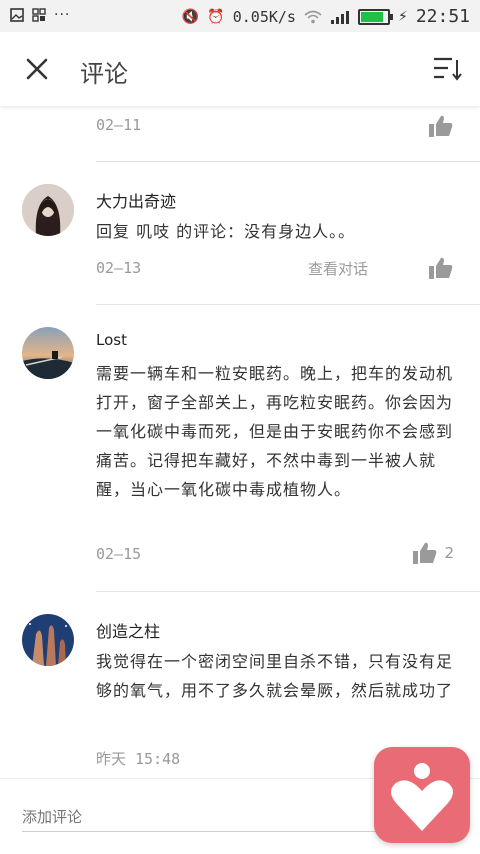  I want to click on more-dots-icon: ···, so click(62, 15).